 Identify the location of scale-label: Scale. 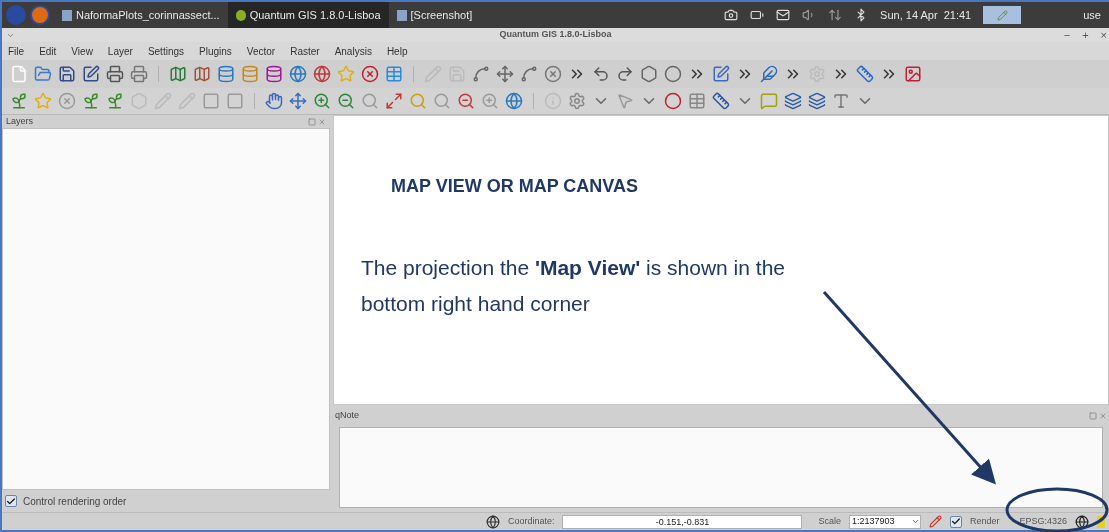
(829, 521).